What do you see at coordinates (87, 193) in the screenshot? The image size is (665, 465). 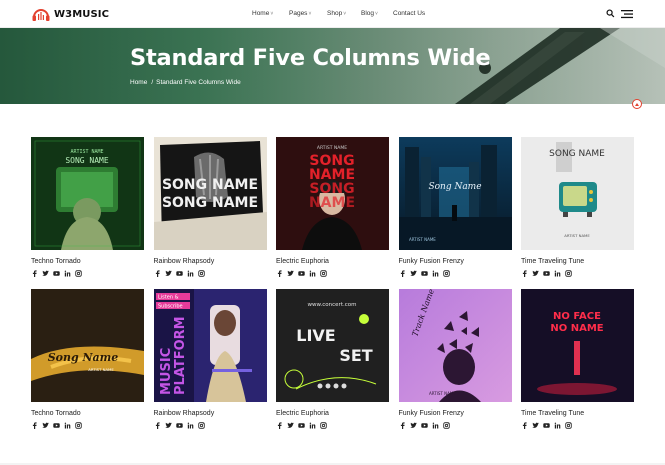 I see `album-cover: ARTIST NAME SONG NAME` at bounding box center [87, 193].